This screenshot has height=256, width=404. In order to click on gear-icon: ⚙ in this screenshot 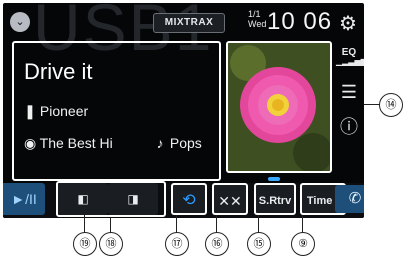, I will do `click(348, 24)`.